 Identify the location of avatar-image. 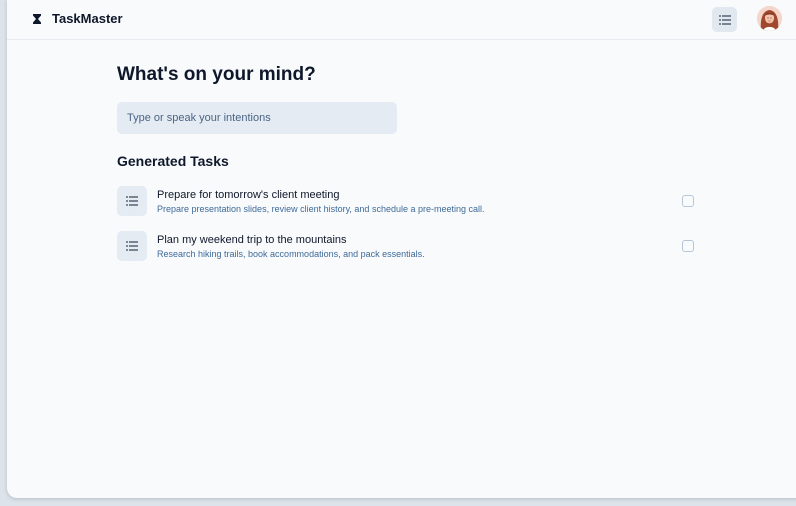
(769, 18).